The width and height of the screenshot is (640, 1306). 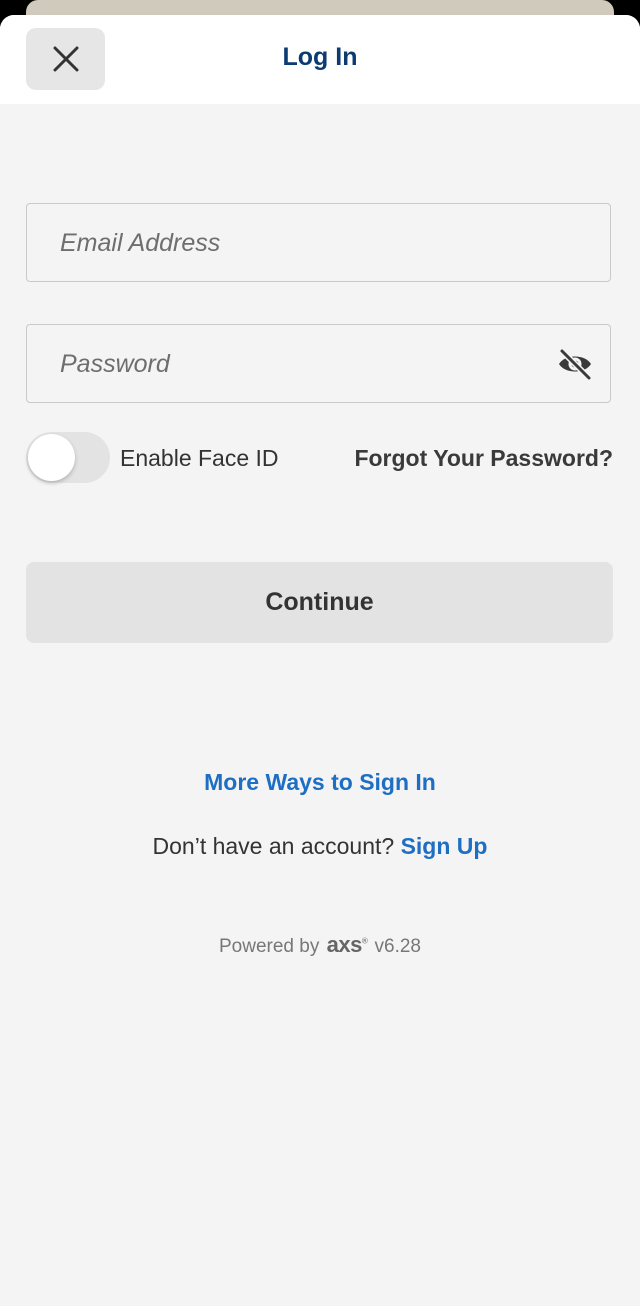 I want to click on header-bar: Log In, so click(x=320, y=59).